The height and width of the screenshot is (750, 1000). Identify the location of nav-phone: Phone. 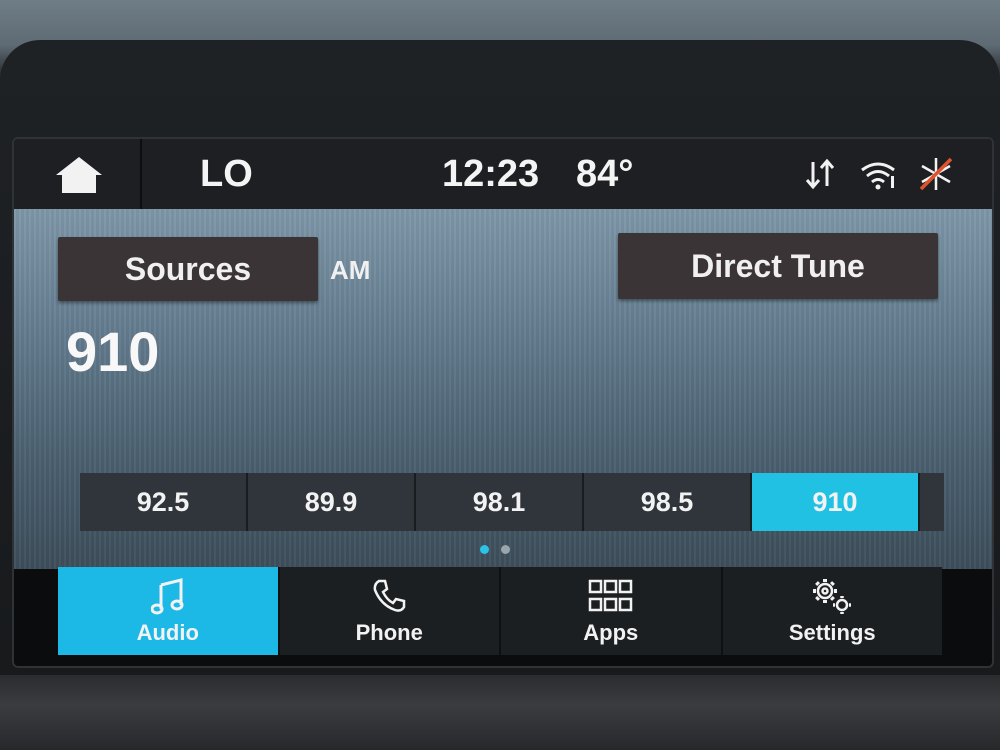
(390, 611).